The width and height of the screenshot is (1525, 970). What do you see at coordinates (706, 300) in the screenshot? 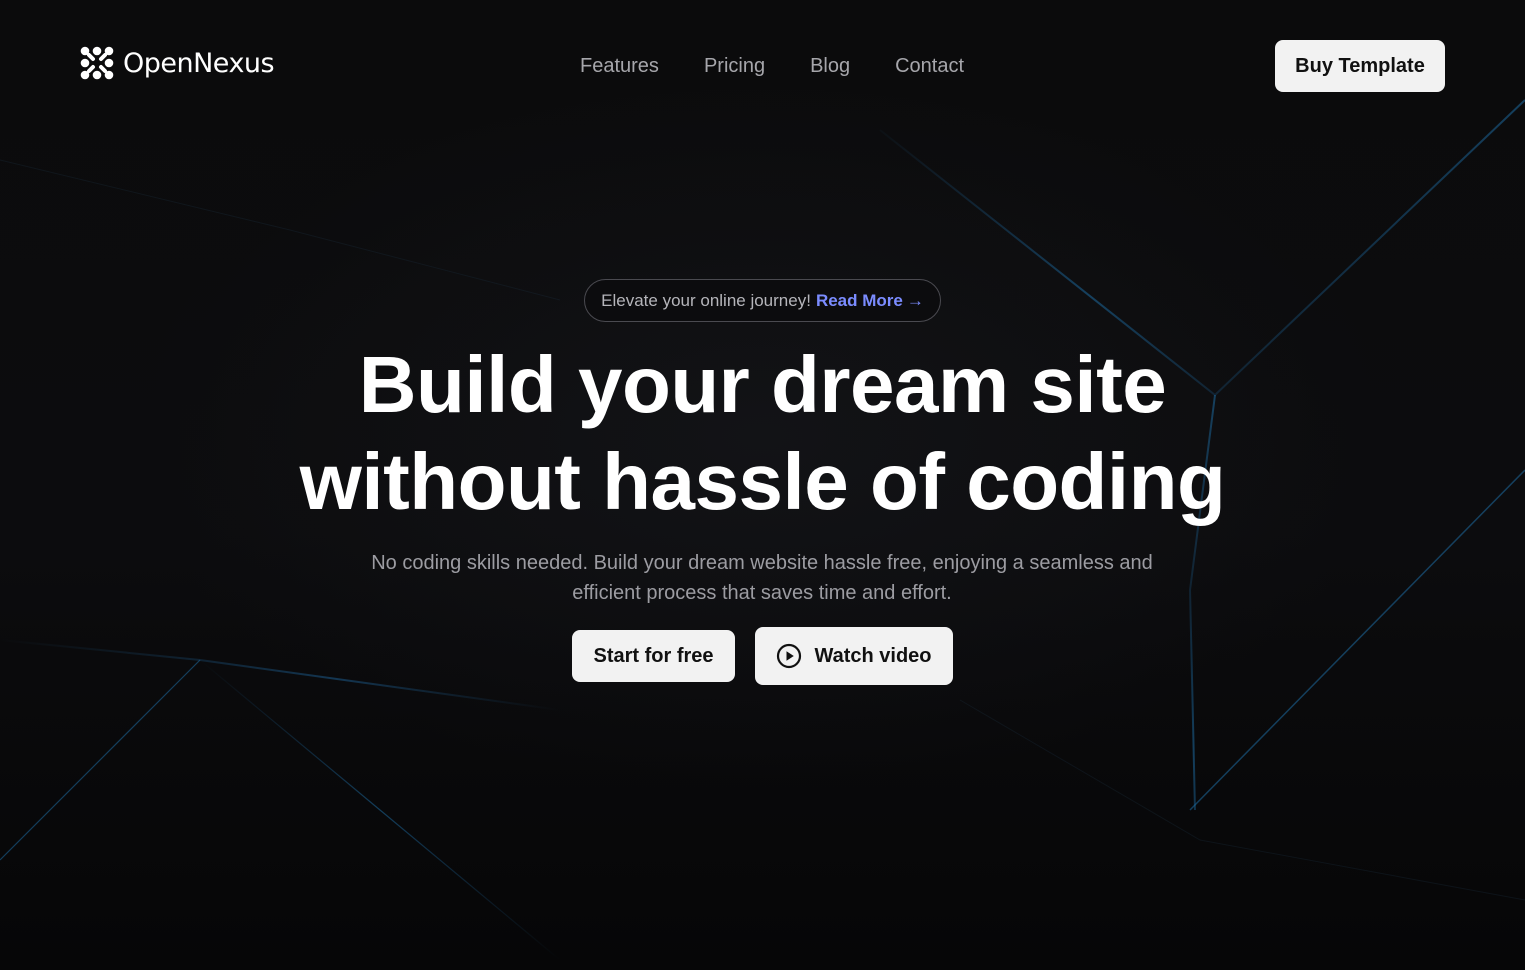
I see `announcement-text: Elevate your online journey!` at bounding box center [706, 300].